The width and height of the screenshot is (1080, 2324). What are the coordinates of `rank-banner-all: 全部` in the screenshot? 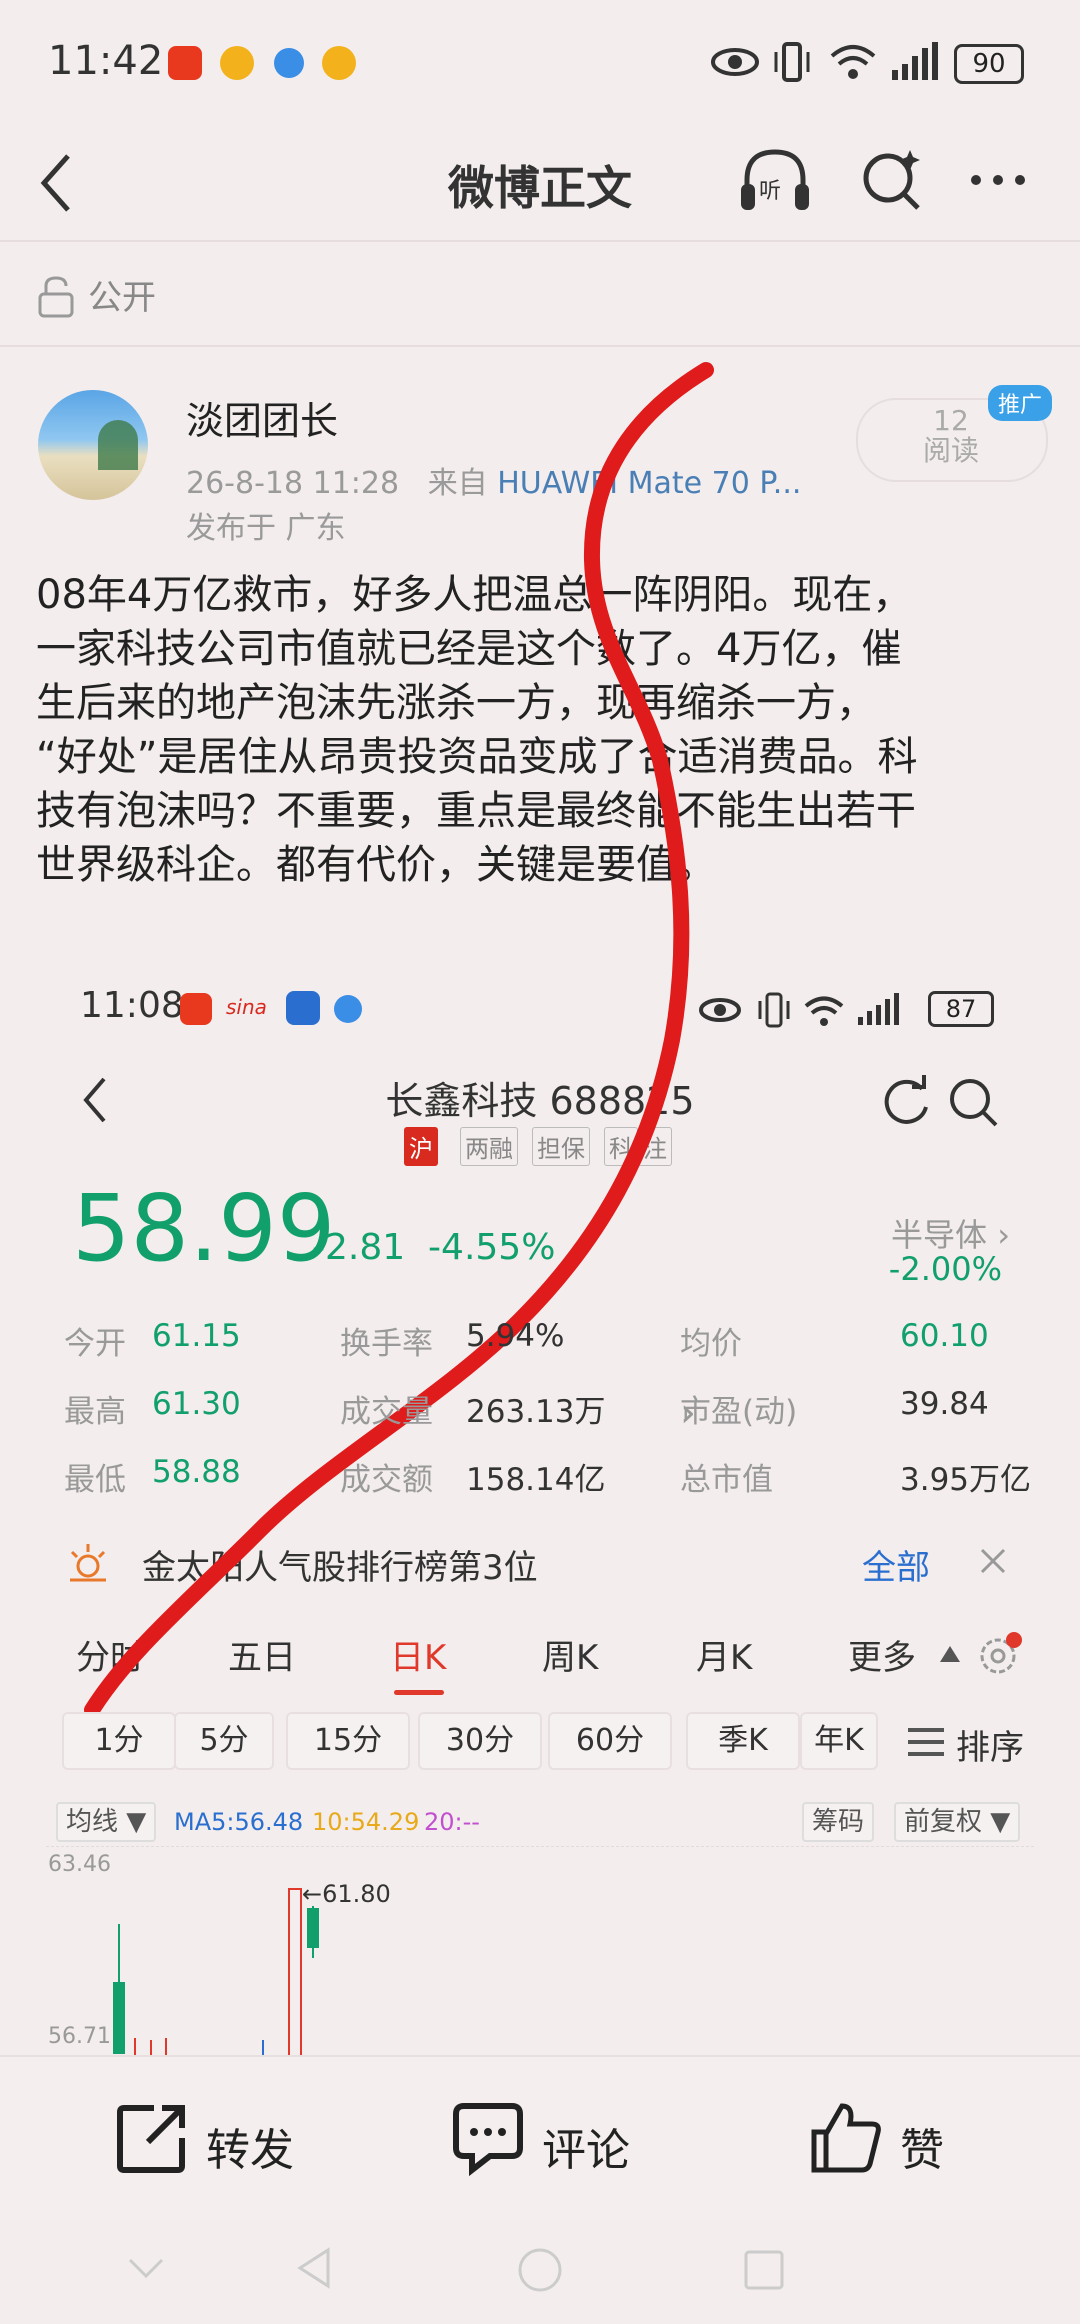 It's located at (896, 1564).